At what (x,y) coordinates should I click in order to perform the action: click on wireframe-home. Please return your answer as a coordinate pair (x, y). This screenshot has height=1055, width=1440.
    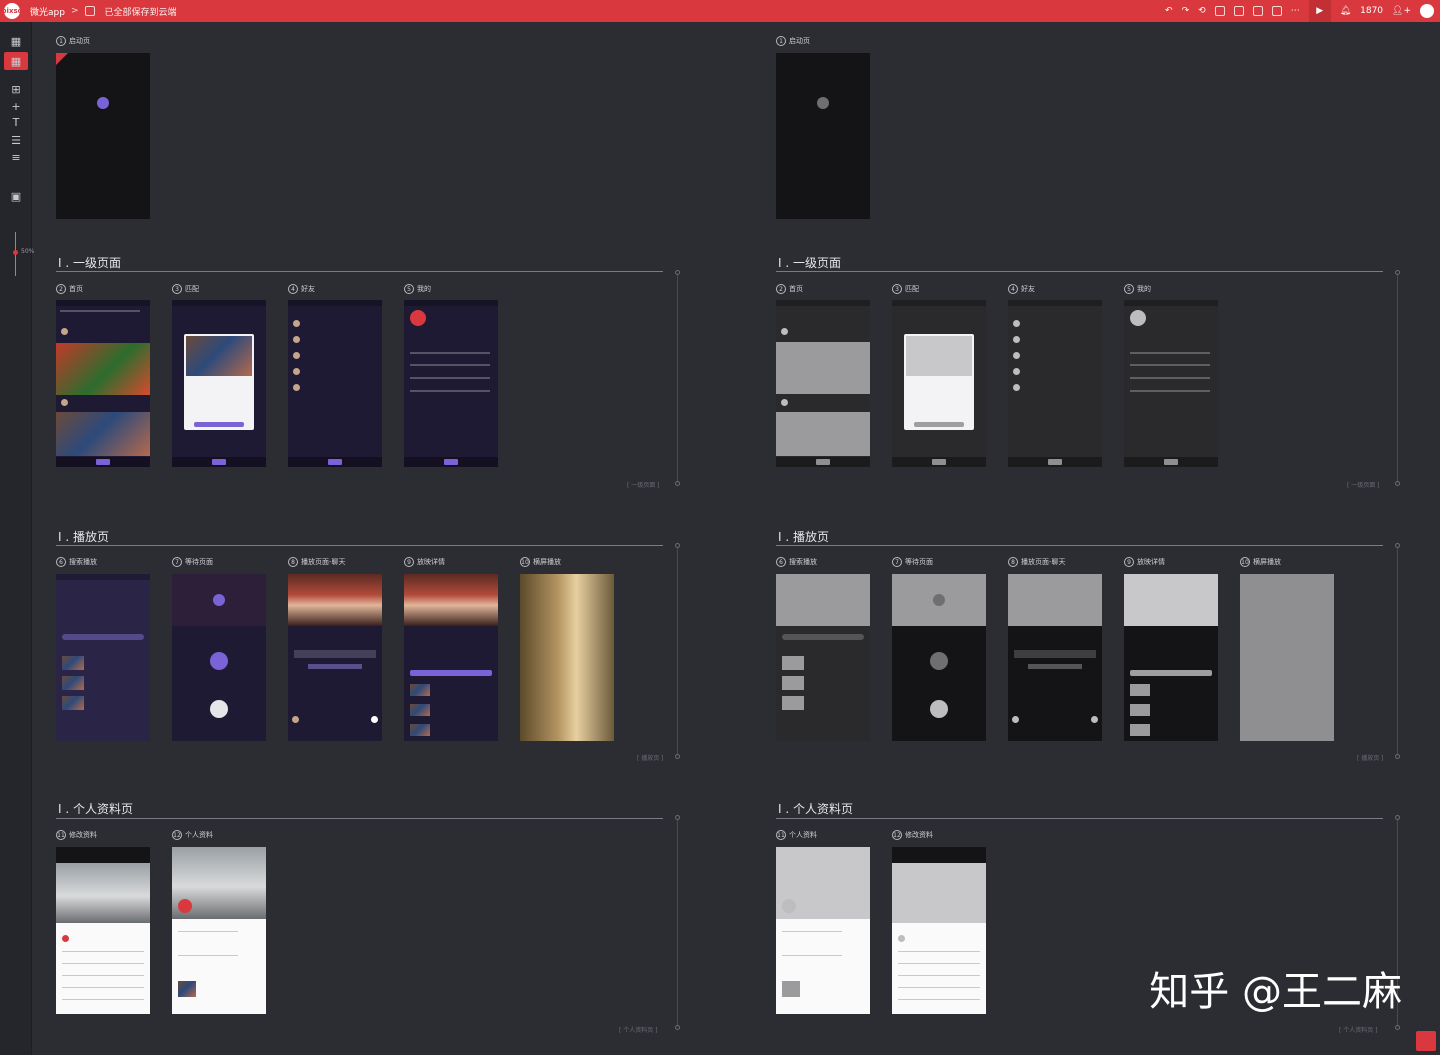
    Looking at the image, I should click on (823, 383).